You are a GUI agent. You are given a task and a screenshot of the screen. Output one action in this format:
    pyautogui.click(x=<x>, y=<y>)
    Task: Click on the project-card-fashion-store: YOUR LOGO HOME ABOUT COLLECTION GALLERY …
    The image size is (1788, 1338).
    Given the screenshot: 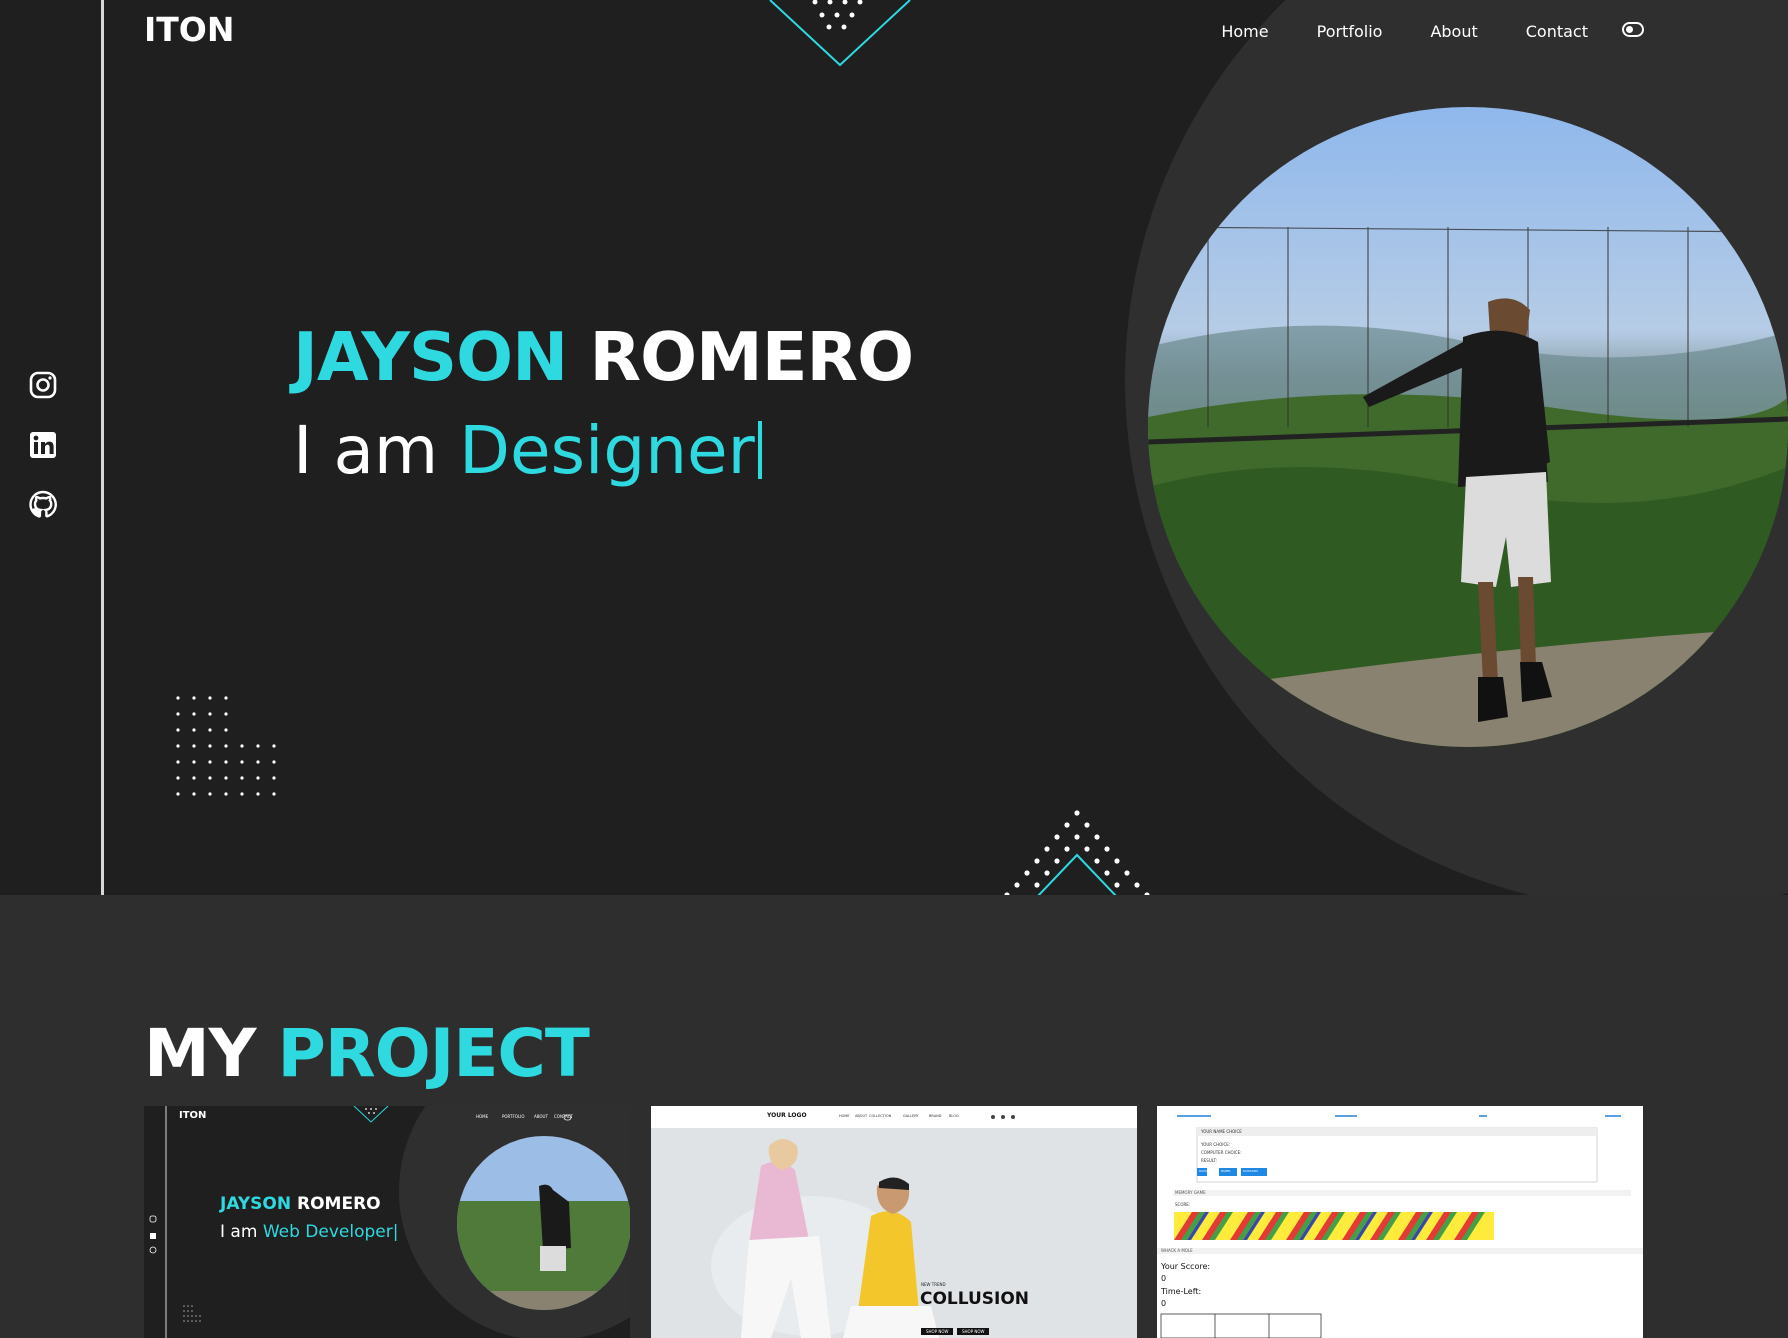 What is the action you would take?
    pyautogui.click(x=894, y=1222)
    